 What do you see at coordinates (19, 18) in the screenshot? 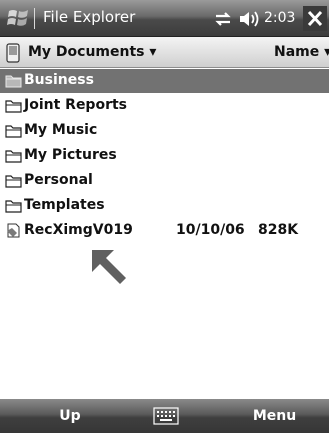
I see `windows-flag-icon` at bounding box center [19, 18].